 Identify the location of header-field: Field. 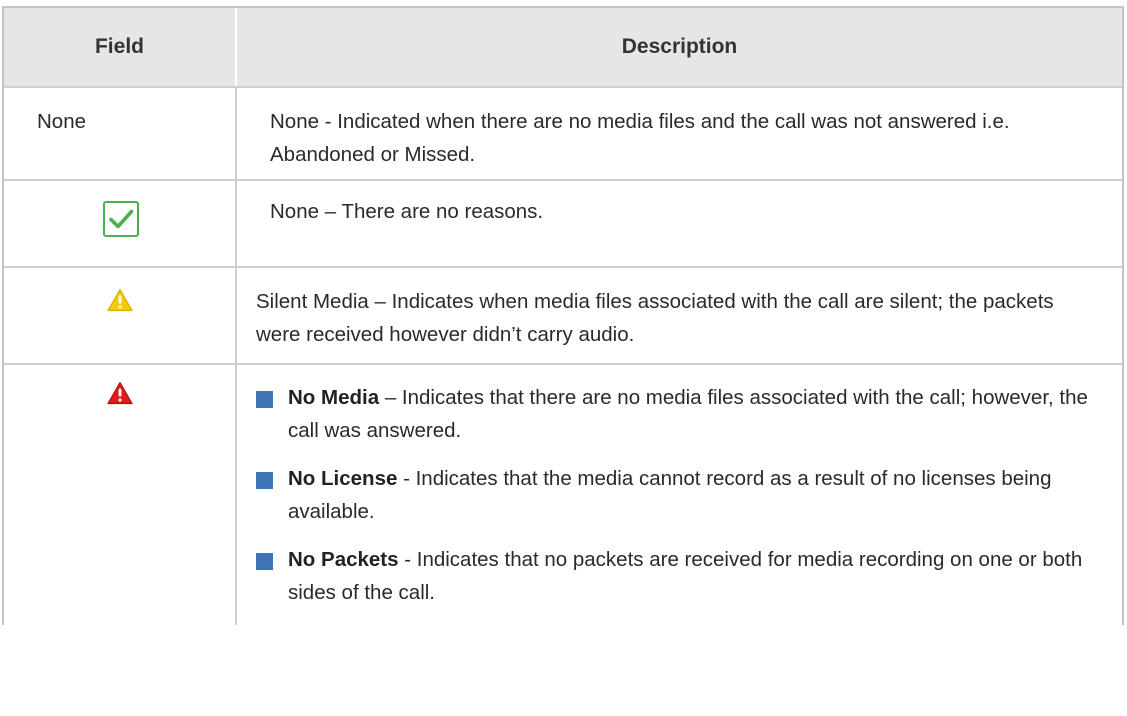
(120, 47).